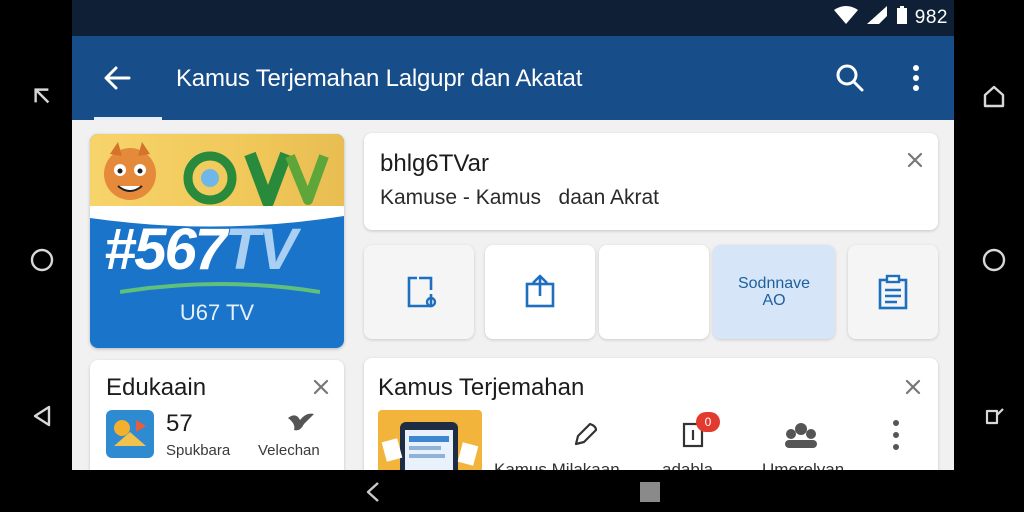 The height and width of the screenshot is (512, 1024). I want to click on back-icon, so click(374, 492).